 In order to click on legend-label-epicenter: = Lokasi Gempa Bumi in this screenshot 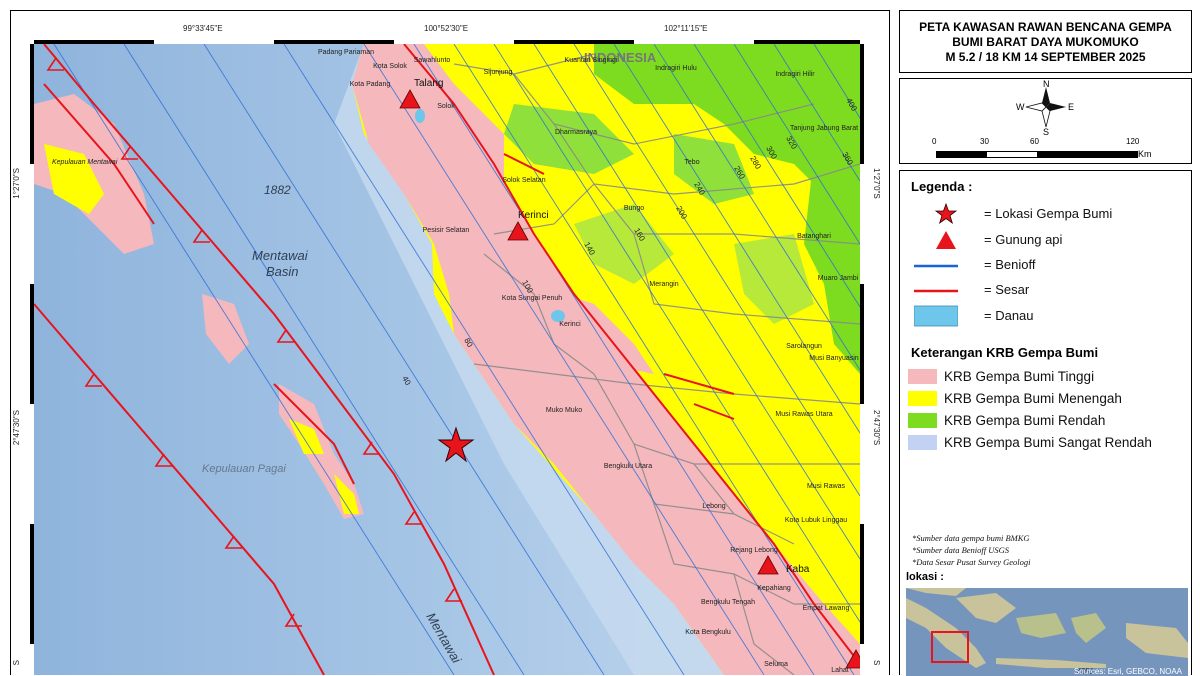, I will do `click(1048, 213)`.